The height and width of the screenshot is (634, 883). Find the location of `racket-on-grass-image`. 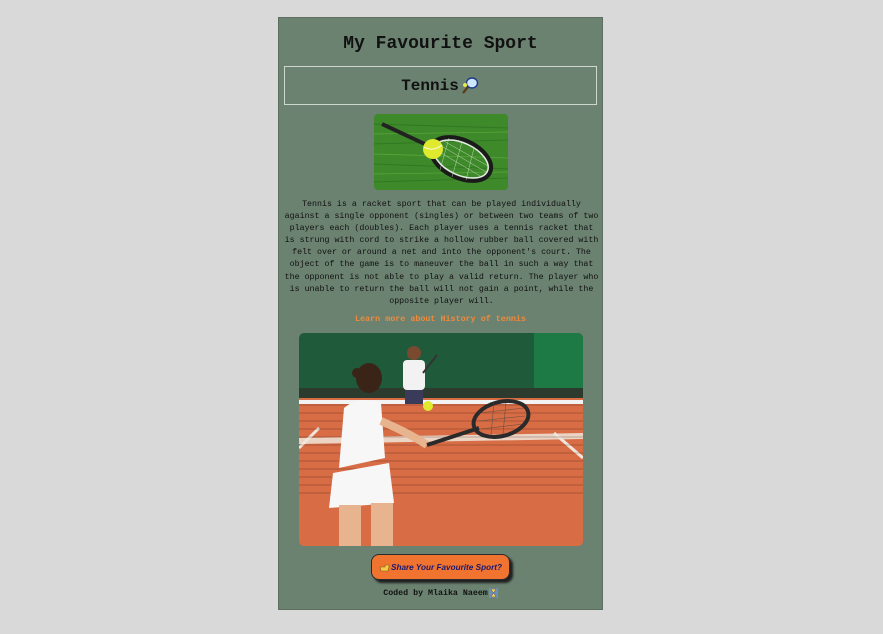

racket-on-grass-image is located at coordinates (441, 152).